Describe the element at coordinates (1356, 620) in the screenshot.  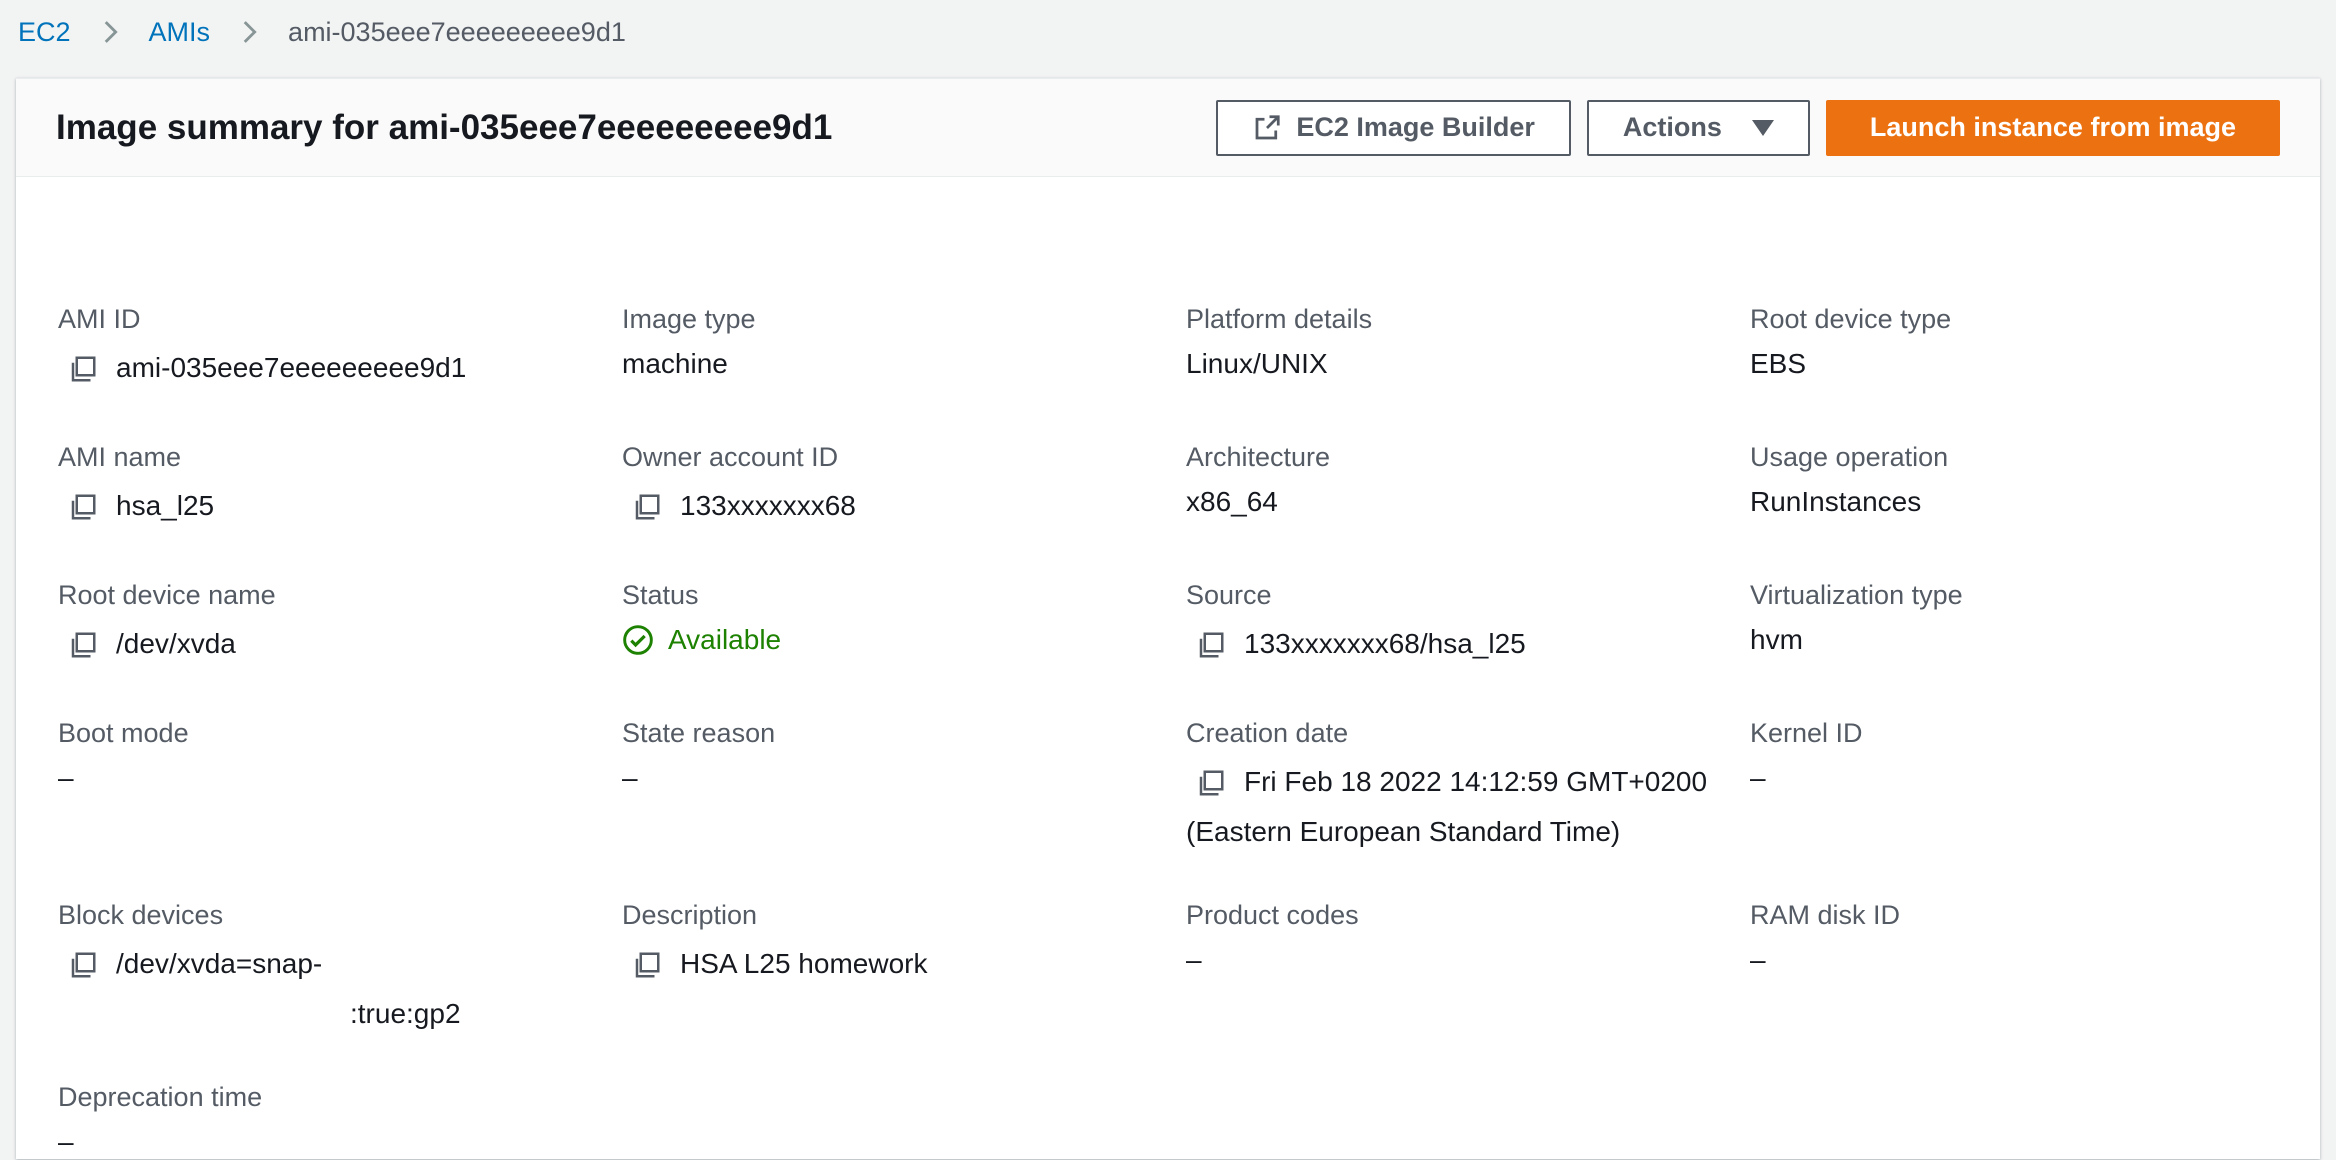
I see `field-source: Source 133xxxxxxx68/hsa_l25` at that location.